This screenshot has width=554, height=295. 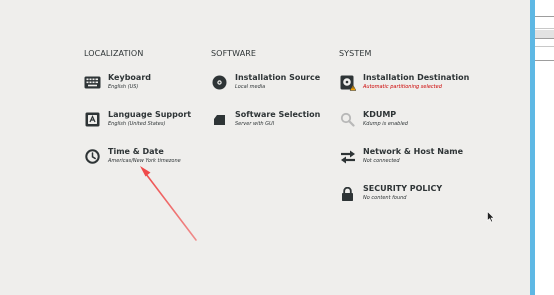 What do you see at coordinates (278, 114) in the screenshot?
I see `software-selection-spoke-title: Software Selection` at bounding box center [278, 114].